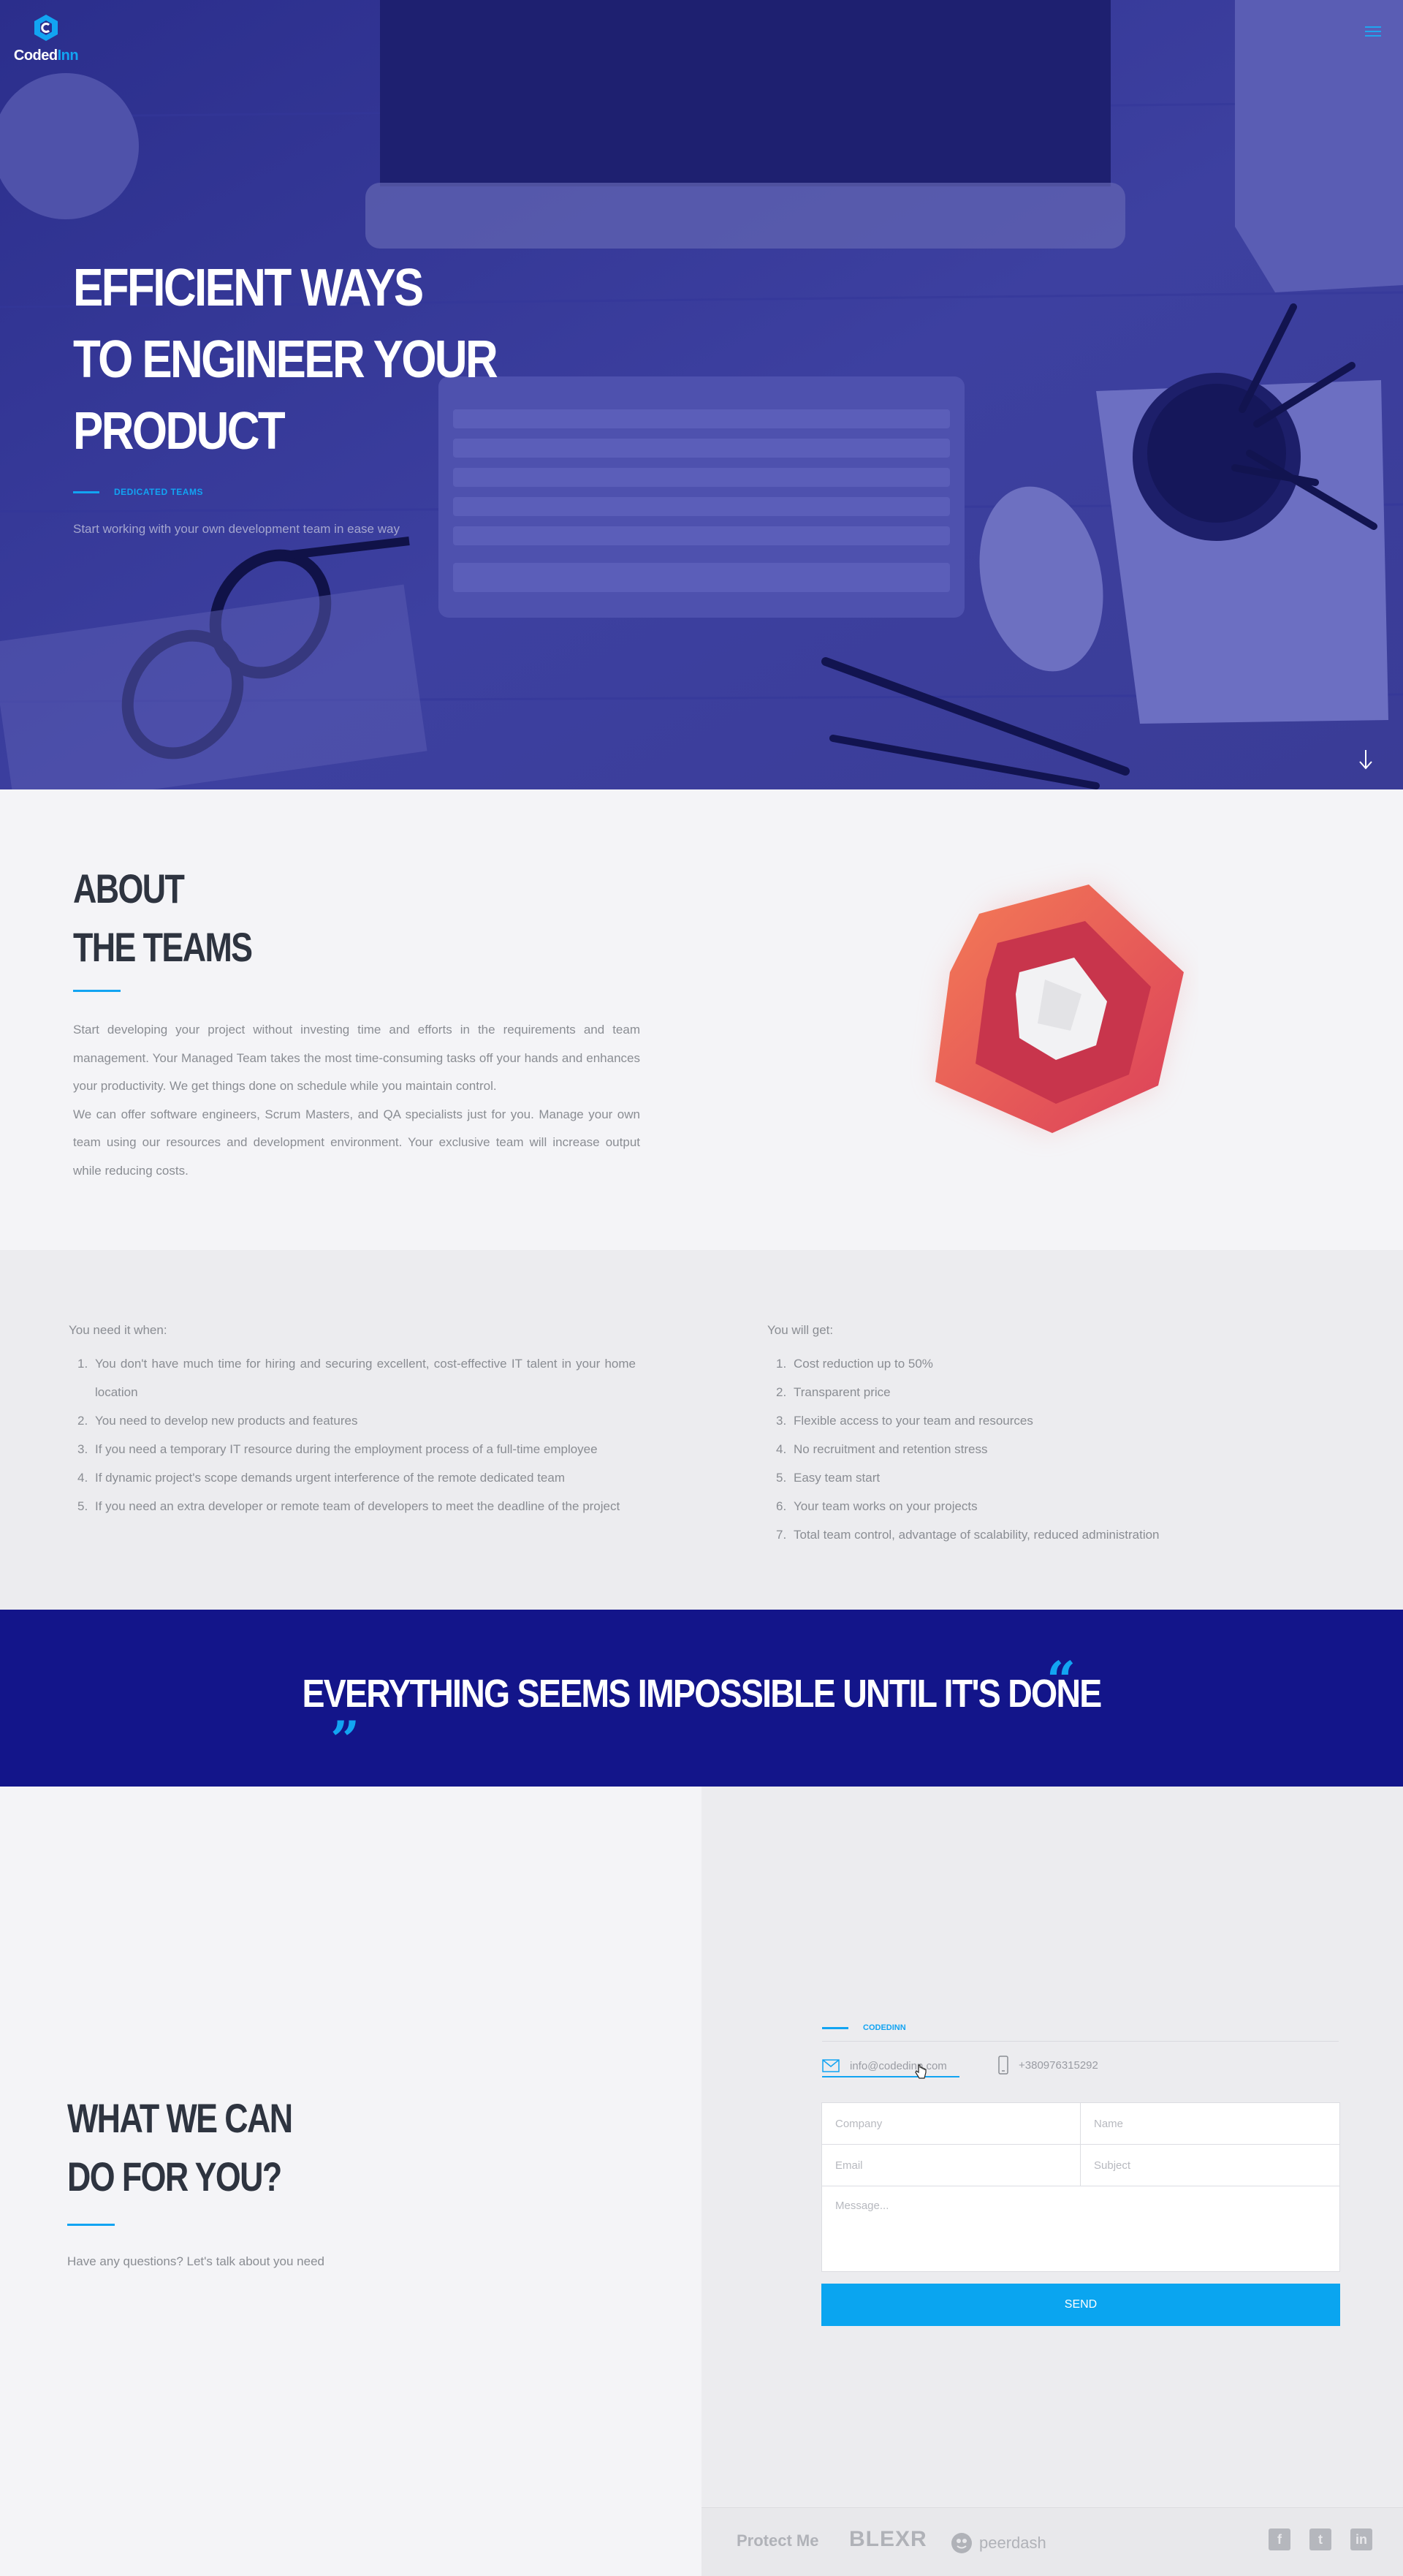  What do you see at coordinates (1210, 2165) in the screenshot?
I see `subject-input` at bounding box center [1210, 2165].